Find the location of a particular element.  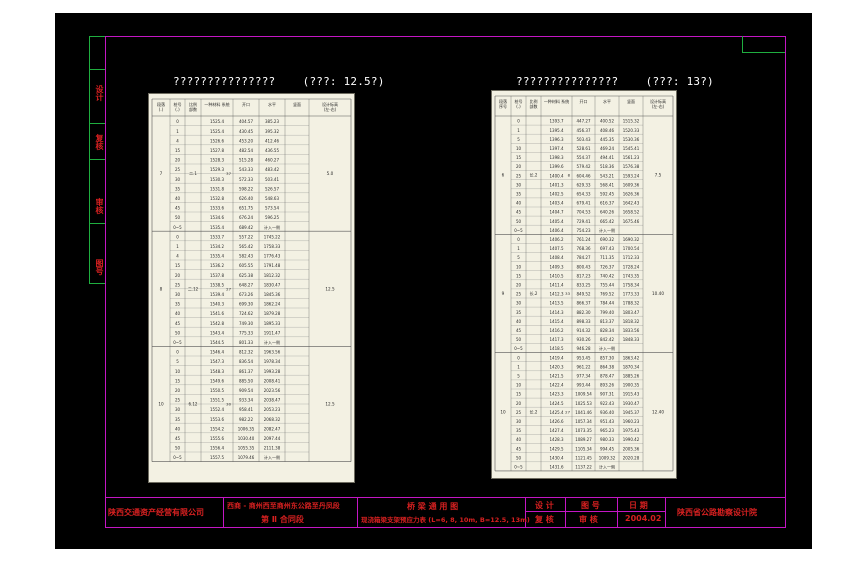

cell-value-a: 1532.8 is located at coordinates (217, 198).